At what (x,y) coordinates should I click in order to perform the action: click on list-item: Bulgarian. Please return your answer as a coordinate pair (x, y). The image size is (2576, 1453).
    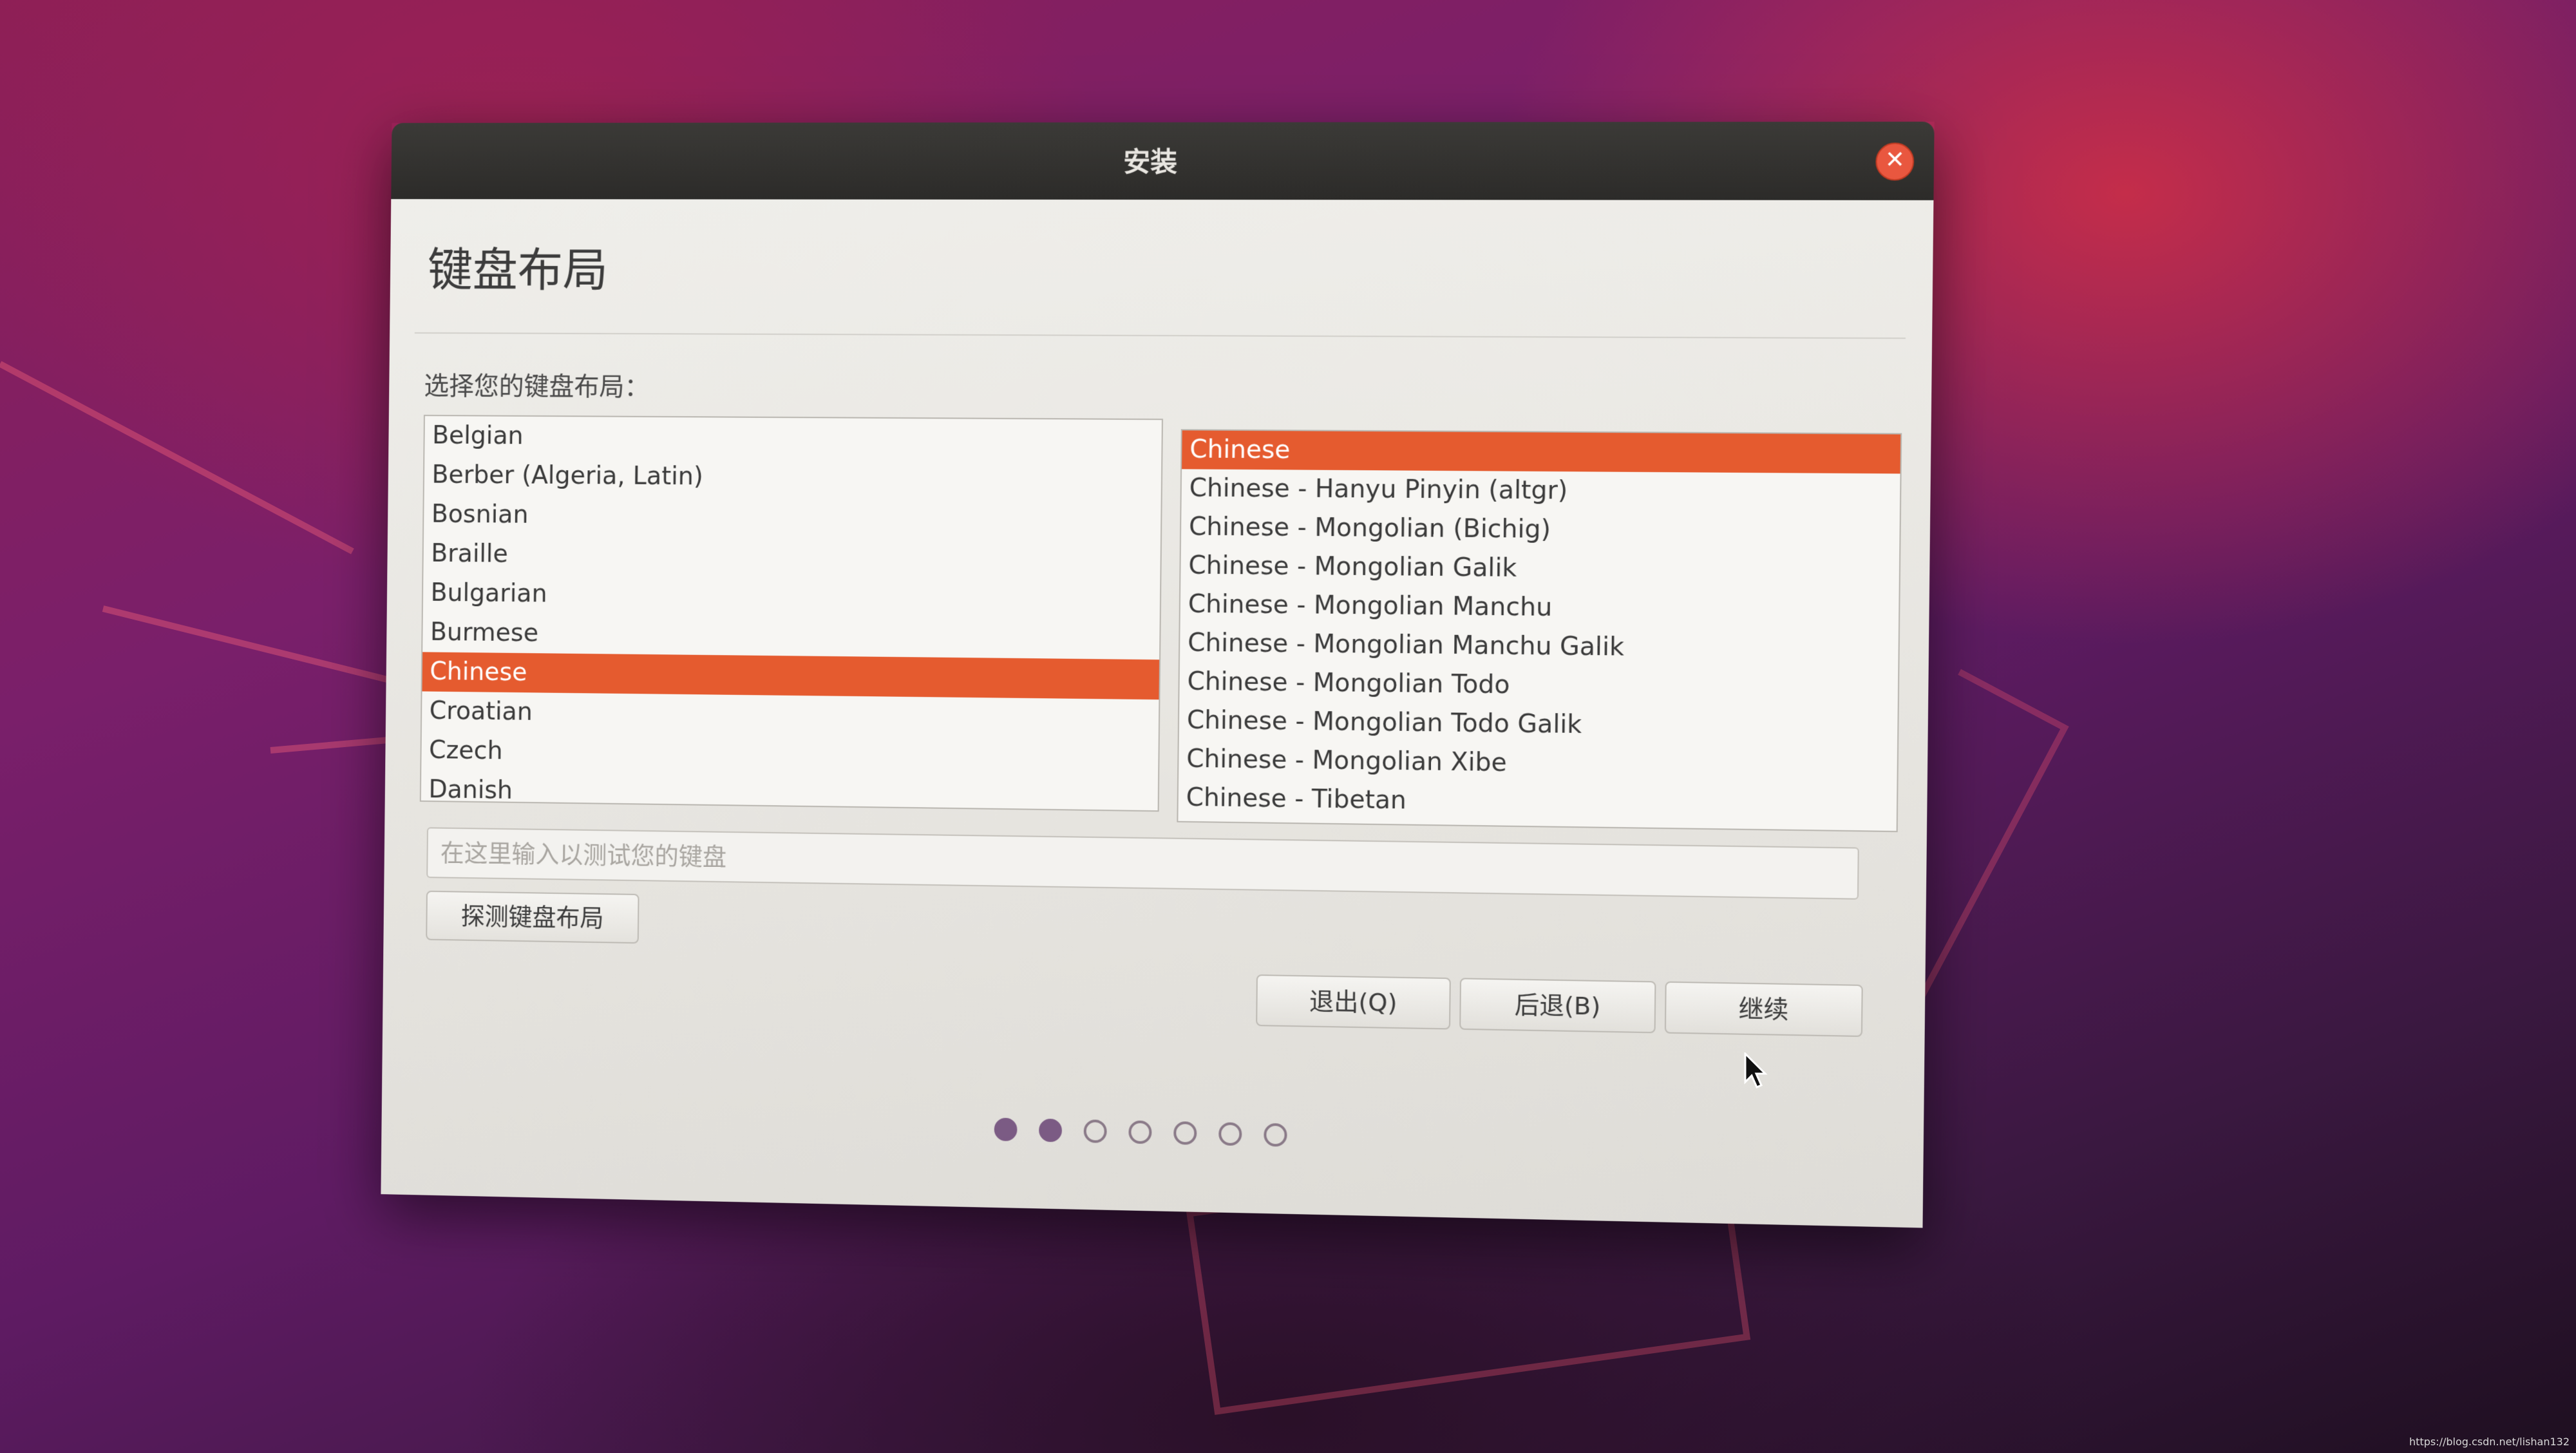
    Looking at the image, I should click on (791, 596).